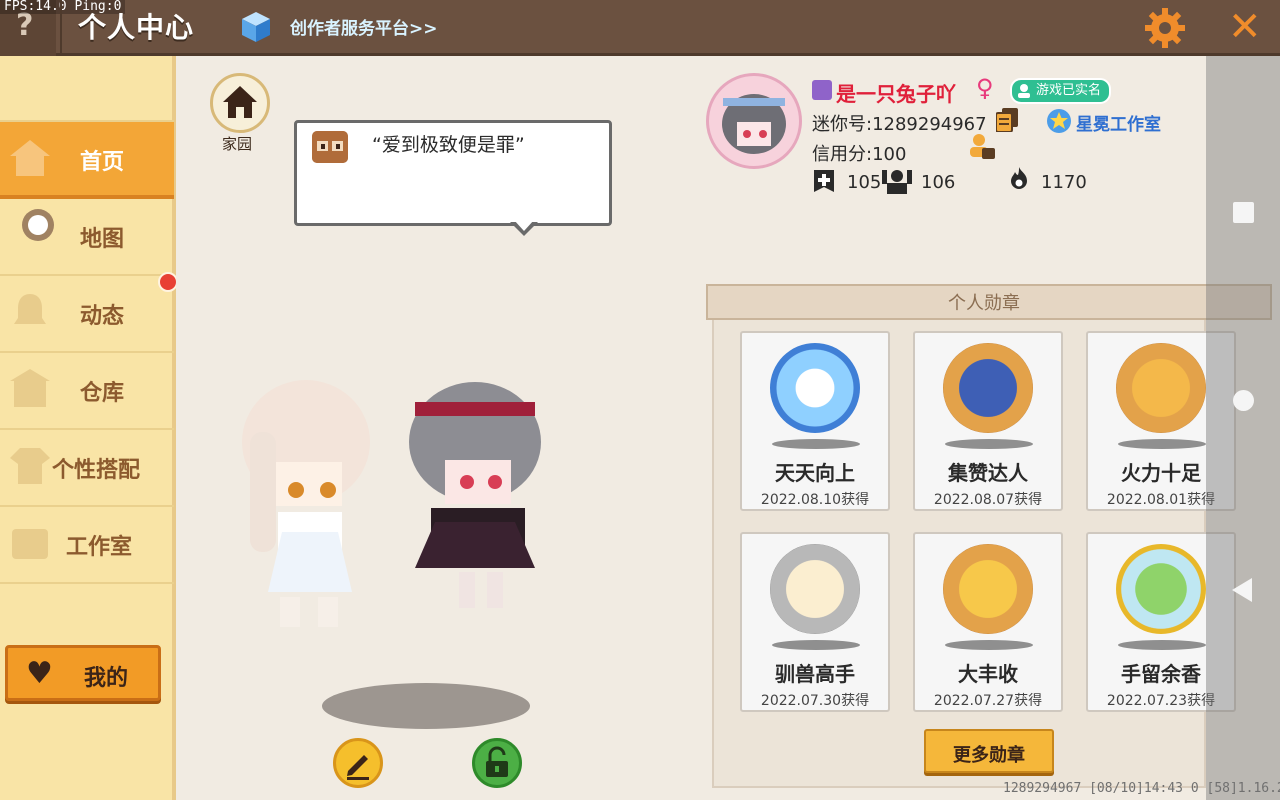  I want to click on notification-dot, so click(168, 282).